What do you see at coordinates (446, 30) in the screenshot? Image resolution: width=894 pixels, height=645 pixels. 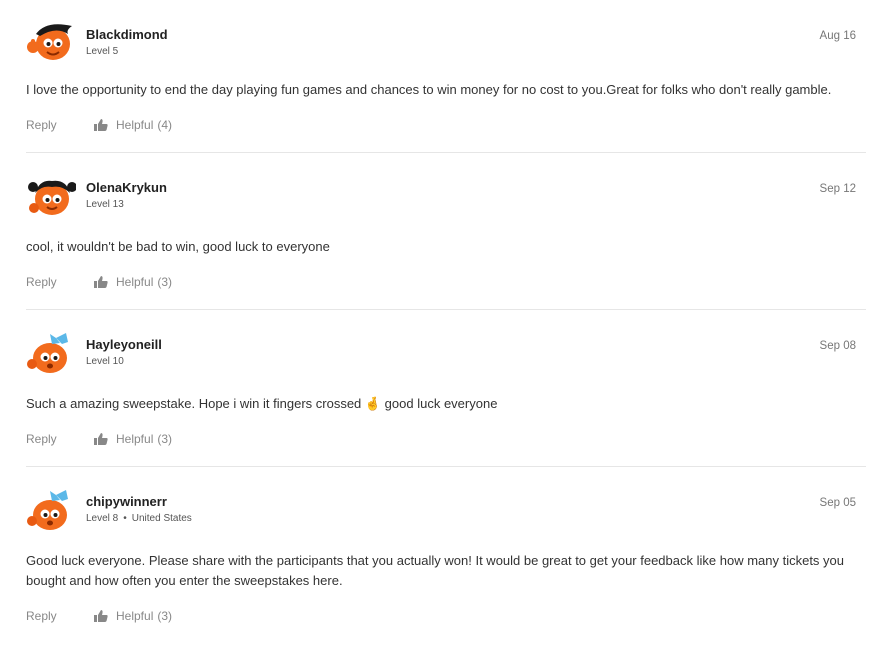 I see `comment-header: Blackdimond Level 5 Aug 16` at bounding box center [446, 30].